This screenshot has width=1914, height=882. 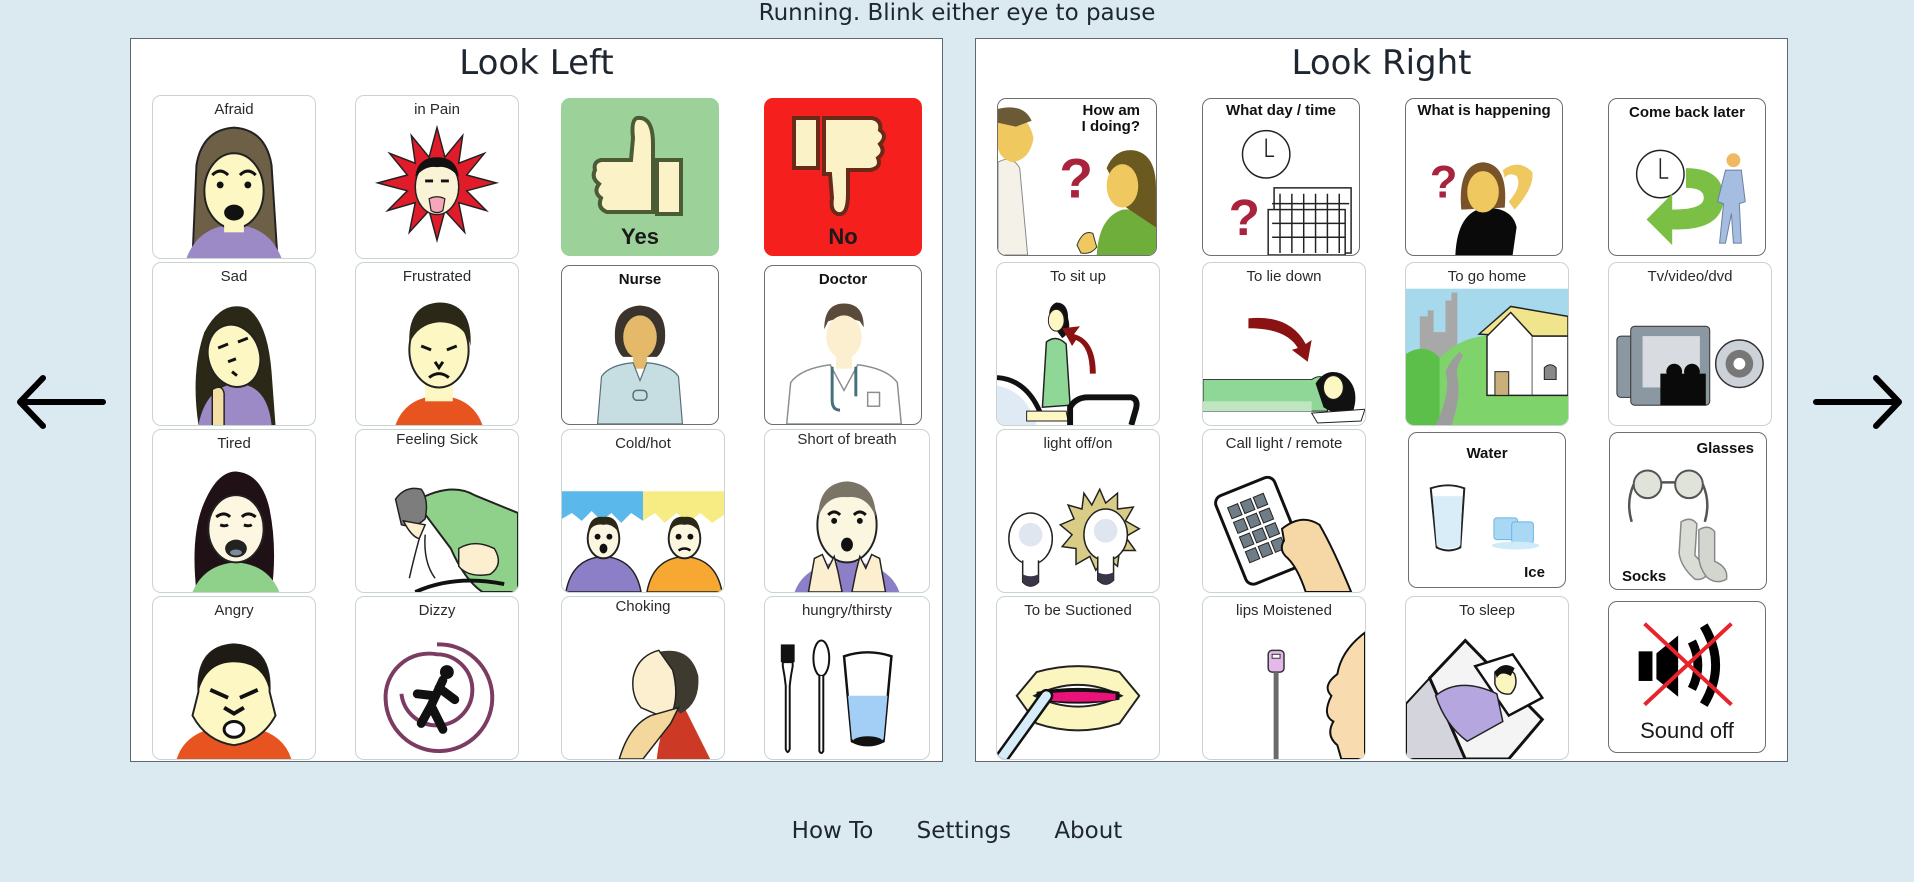 I want to click on clock-return-person-icon, so click(x=1690, y=197).